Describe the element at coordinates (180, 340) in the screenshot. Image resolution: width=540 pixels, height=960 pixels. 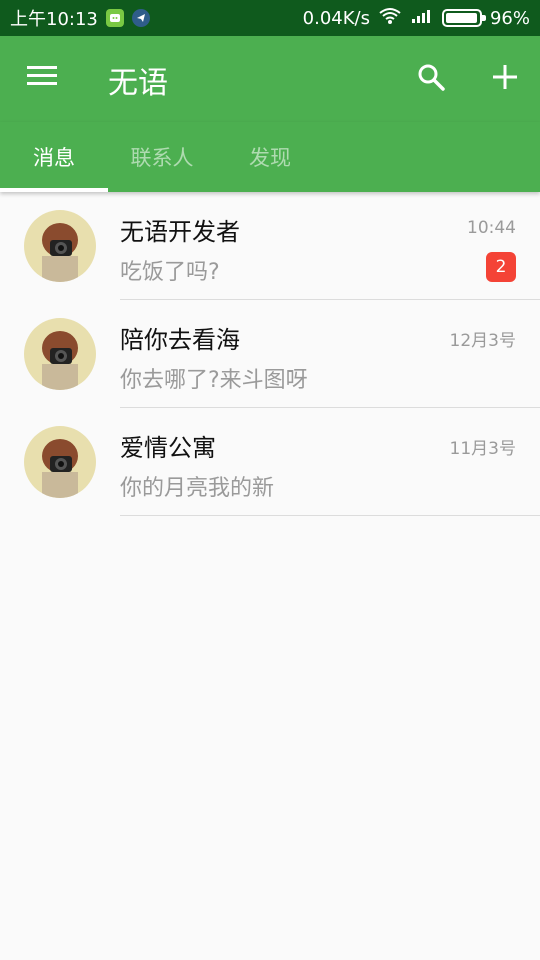
I see `contact-name: 陪你去看海` at that location.